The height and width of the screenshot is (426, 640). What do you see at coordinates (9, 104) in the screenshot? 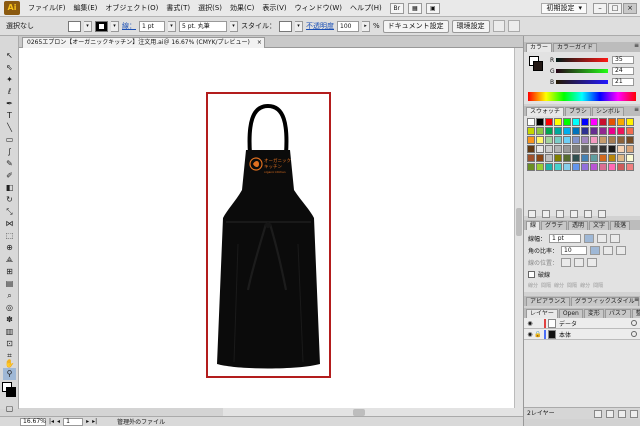
I see `pen-tool-icon: ✒` at bounding box center [9, 104].